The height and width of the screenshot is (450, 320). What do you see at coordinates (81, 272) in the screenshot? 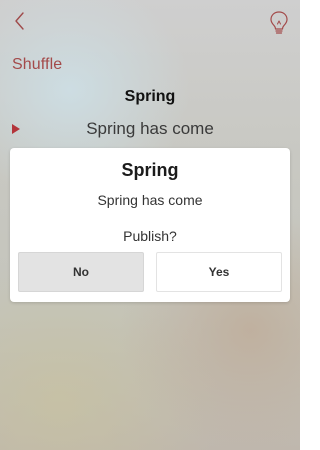
I see `no-button: No` at bounding box center [81, 272].